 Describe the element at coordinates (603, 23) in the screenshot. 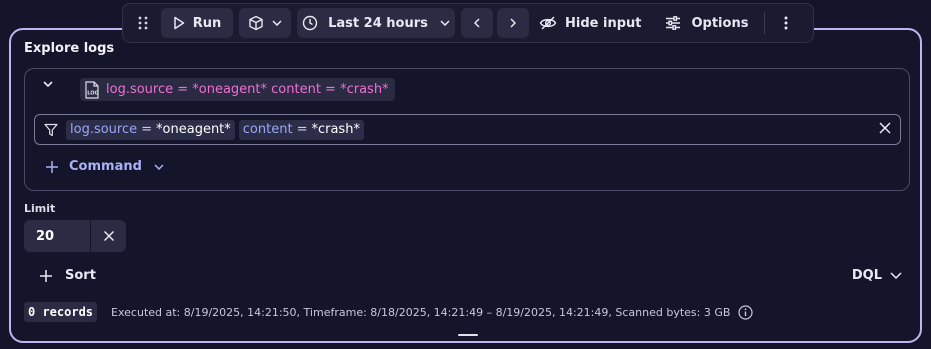

I see `hide-input-label: Hide input` at that location.